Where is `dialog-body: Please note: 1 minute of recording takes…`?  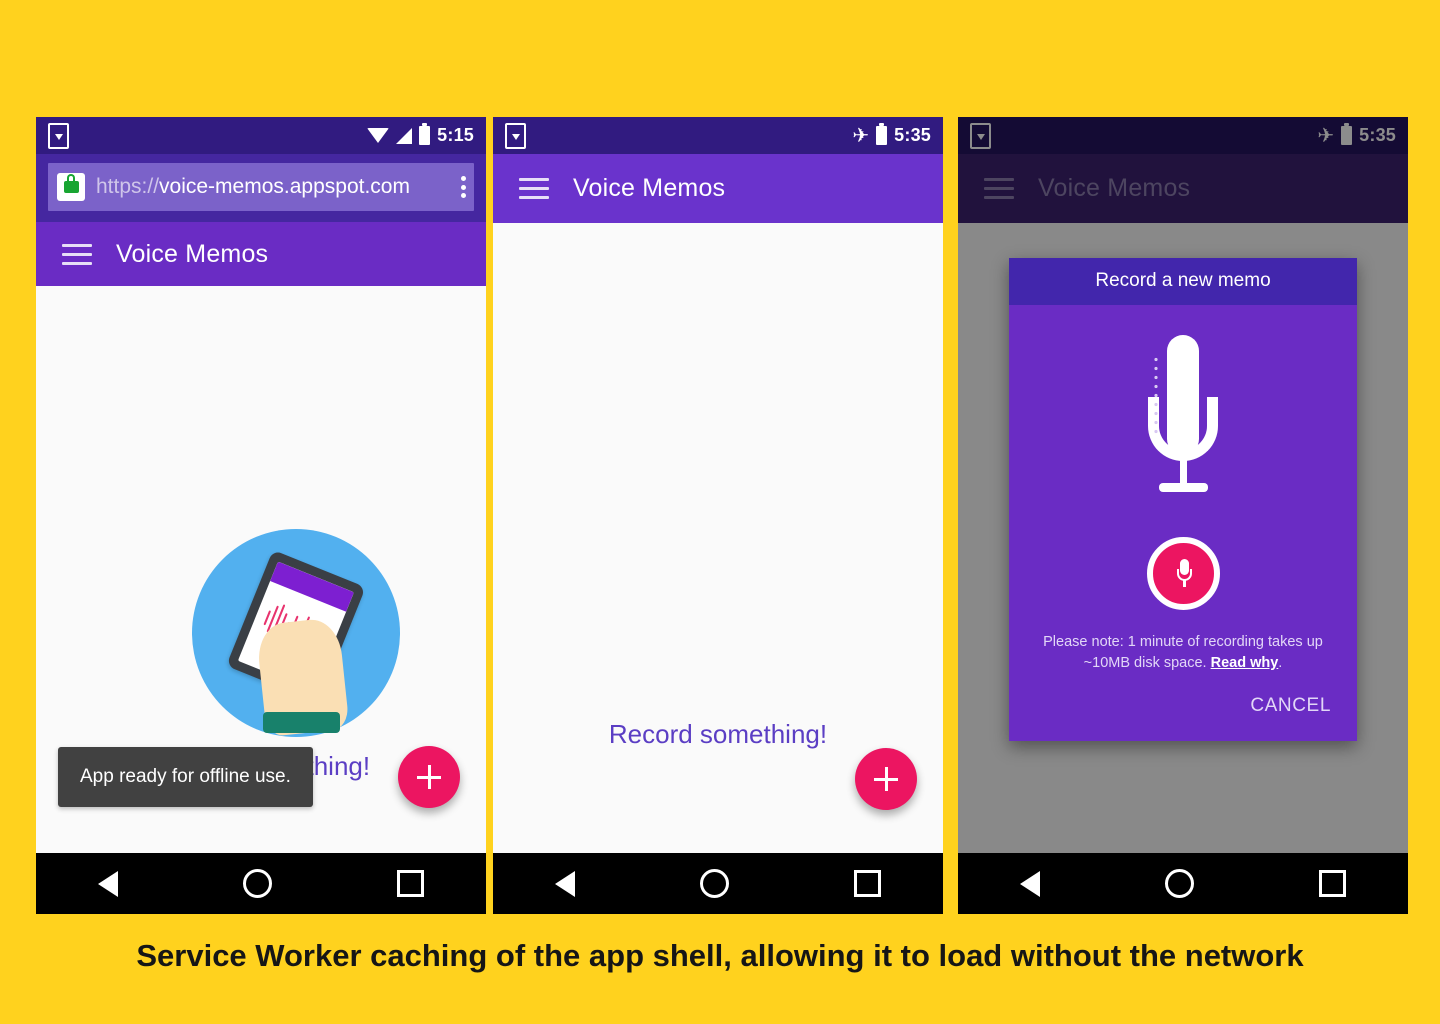
dialog-body: Please note: 1 minute of recording takes… is located at coordinates (1183, 523).